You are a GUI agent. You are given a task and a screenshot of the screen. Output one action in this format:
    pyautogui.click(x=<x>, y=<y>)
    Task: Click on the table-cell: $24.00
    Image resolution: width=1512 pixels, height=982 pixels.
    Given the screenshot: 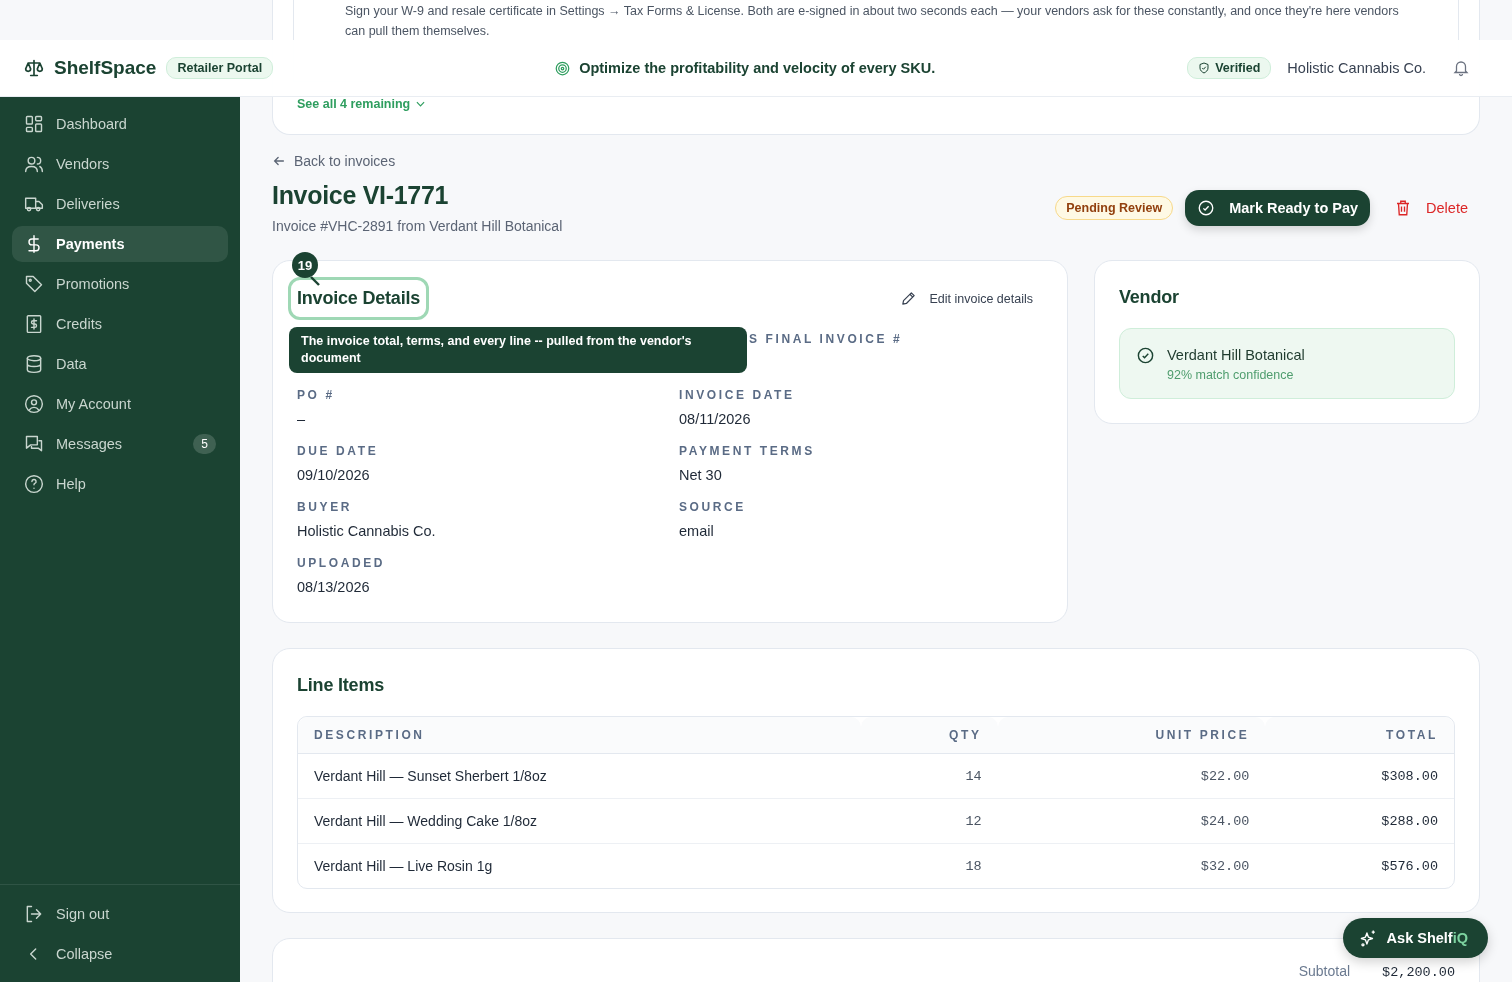 What is the action you would take?
    pyautogui.click(x=1225, y=821)
    